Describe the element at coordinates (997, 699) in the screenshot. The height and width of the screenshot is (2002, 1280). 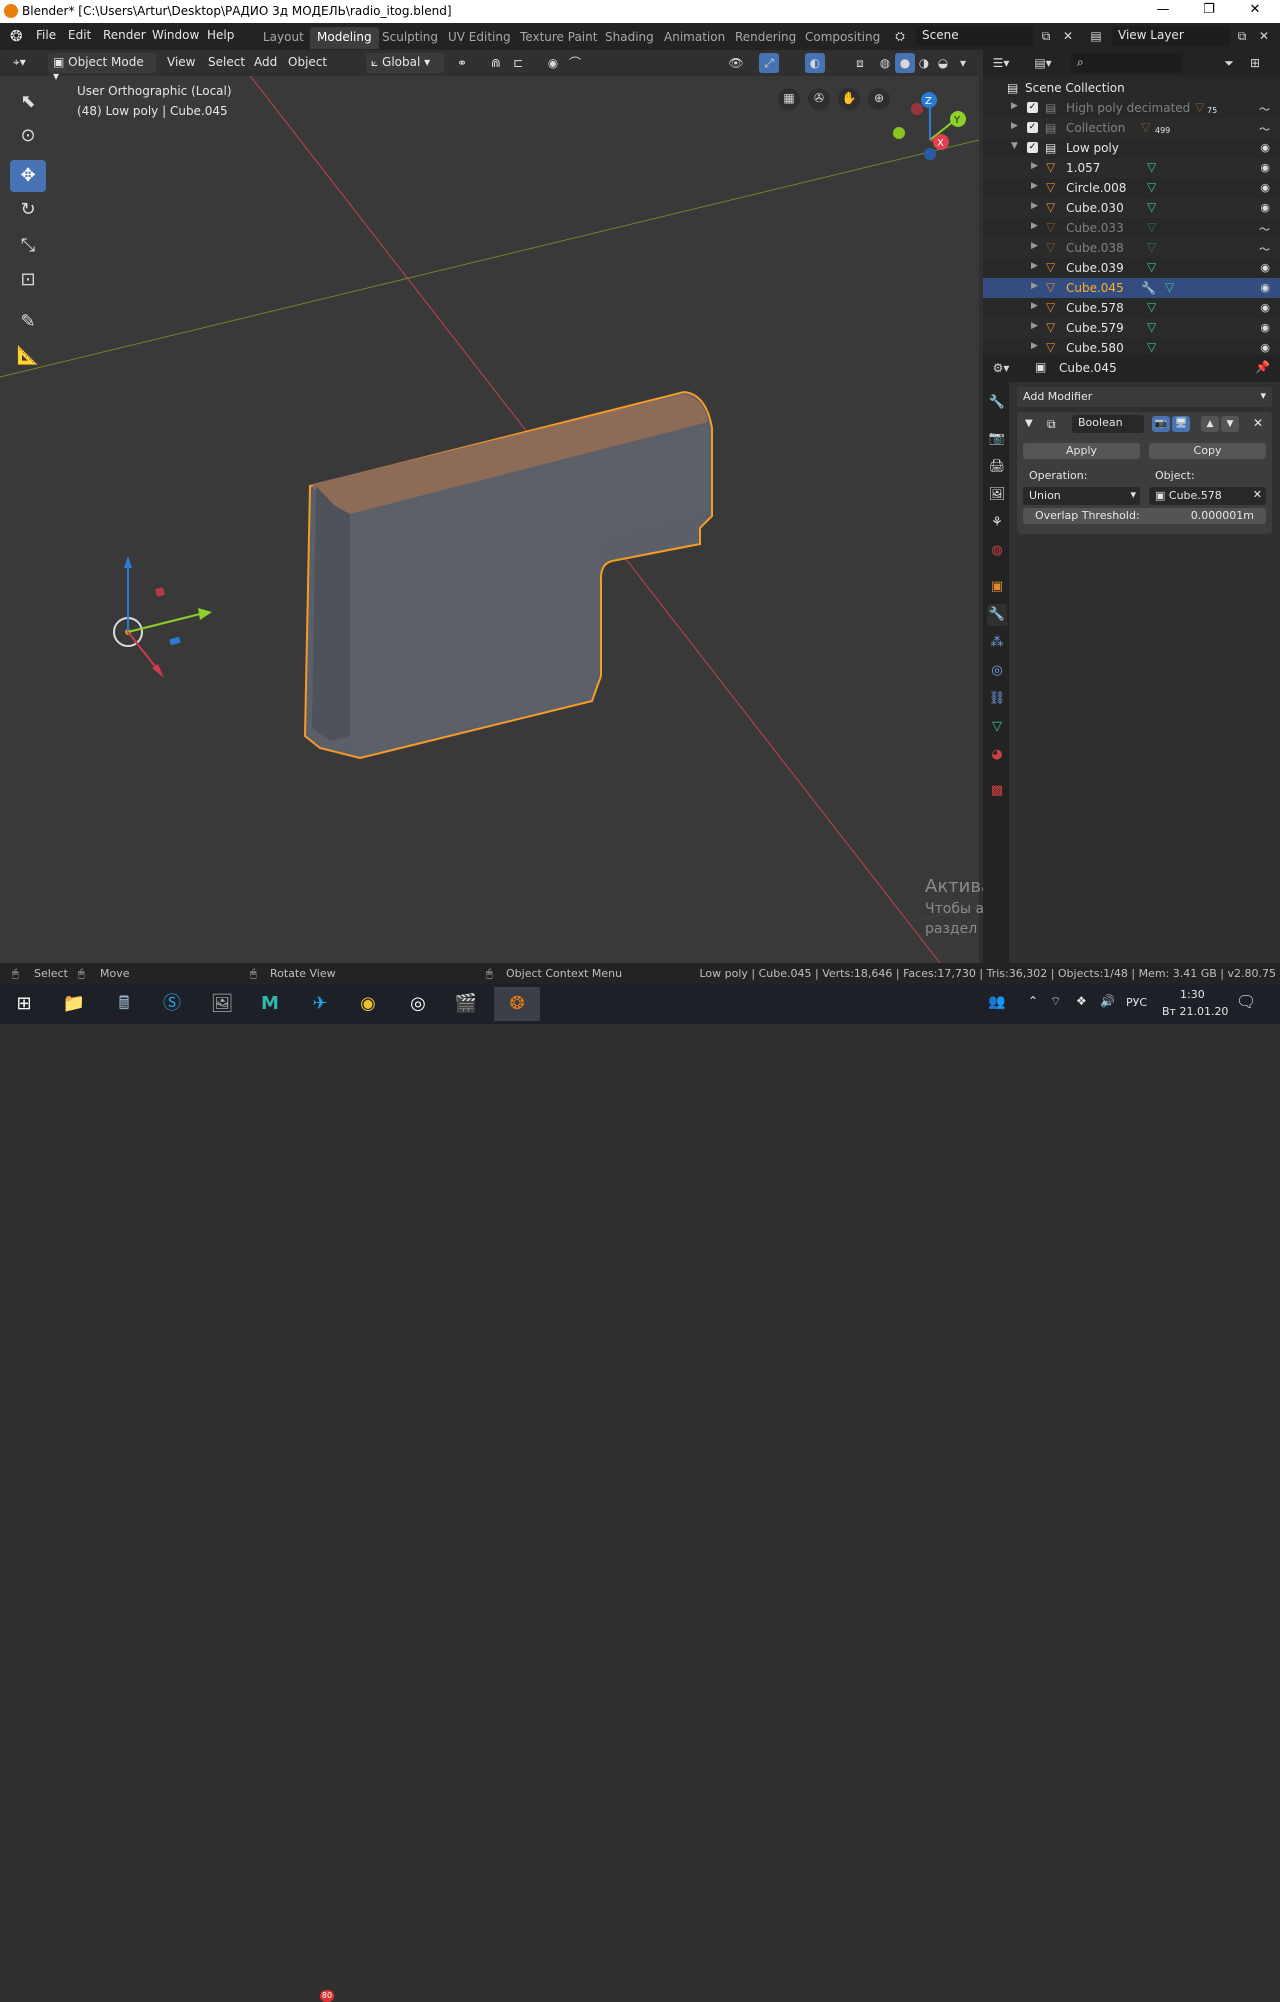
I see `constraints-tab-icon: ⛓` at that location.